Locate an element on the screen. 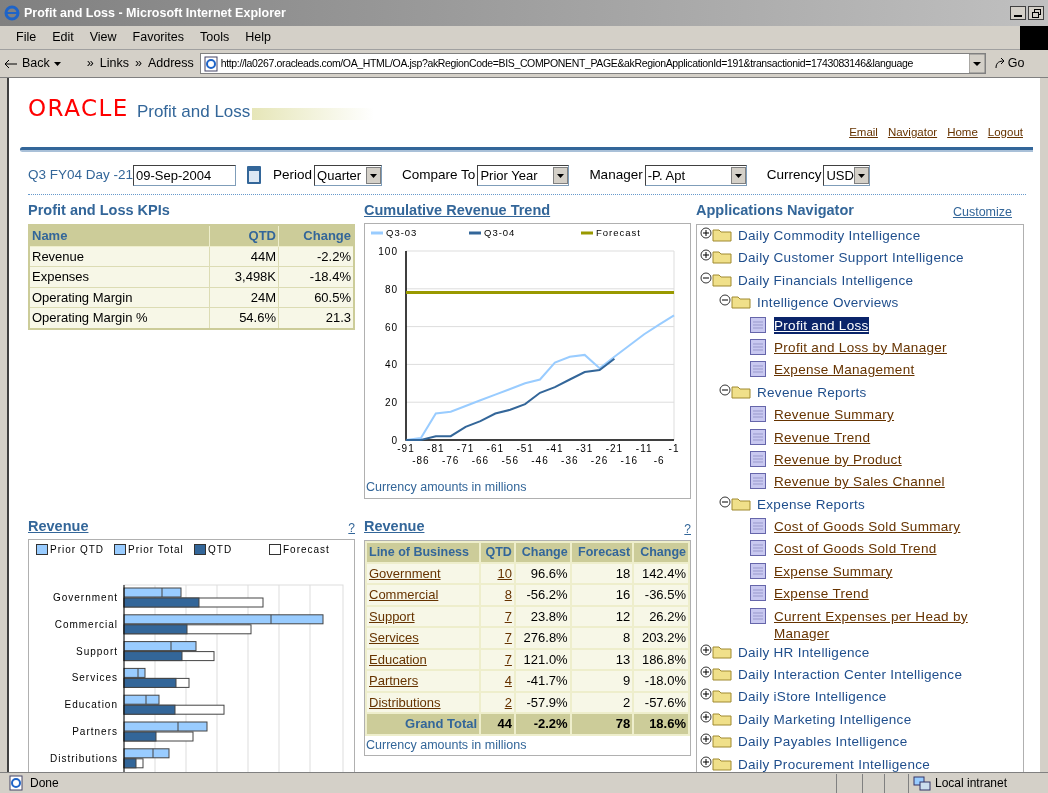  header-link: Home is located at coordinates (962, 133).